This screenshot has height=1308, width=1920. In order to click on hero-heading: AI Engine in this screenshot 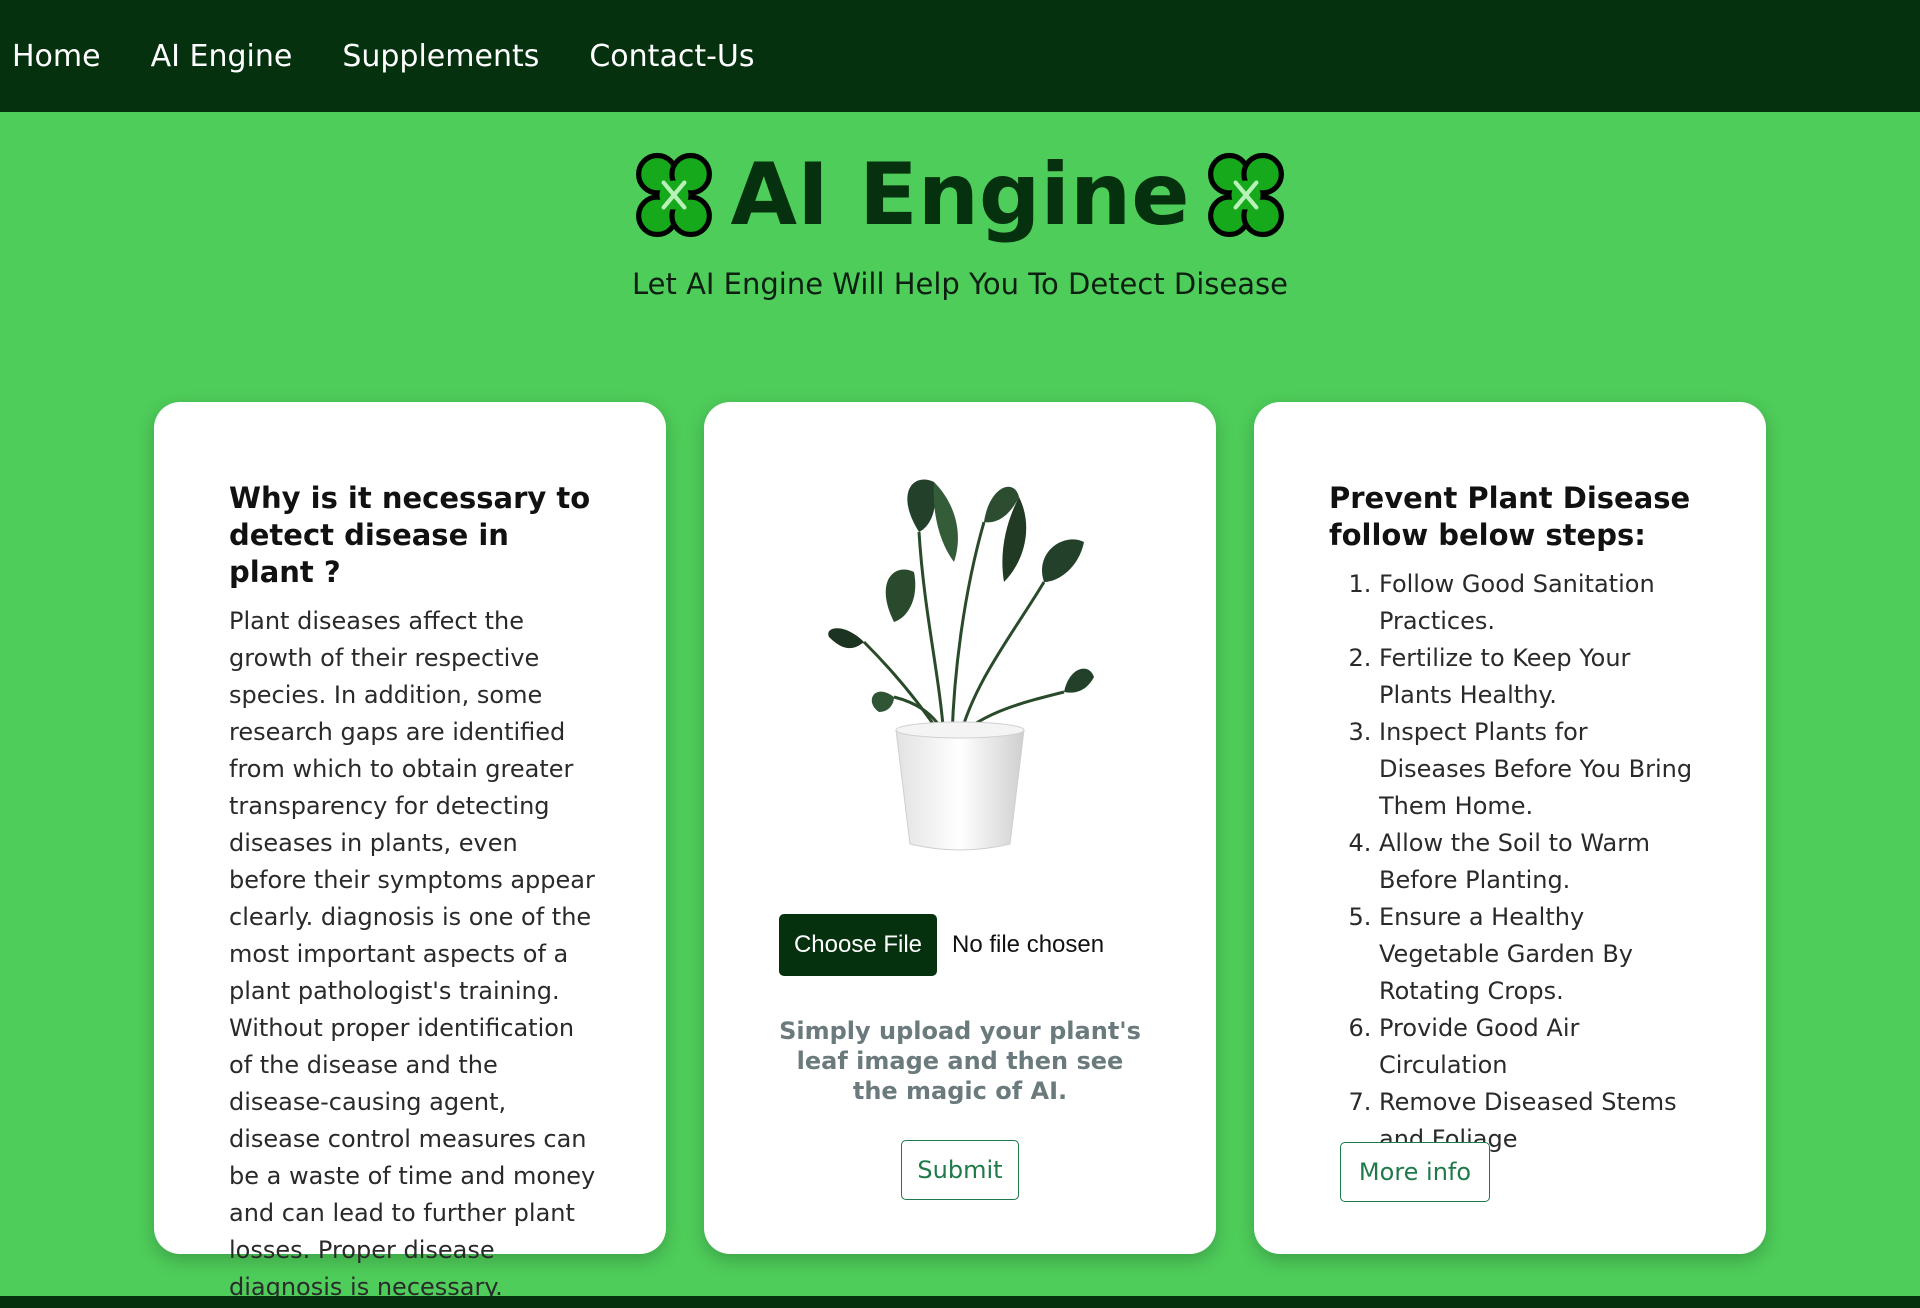, I will do `click(959, 195)`.